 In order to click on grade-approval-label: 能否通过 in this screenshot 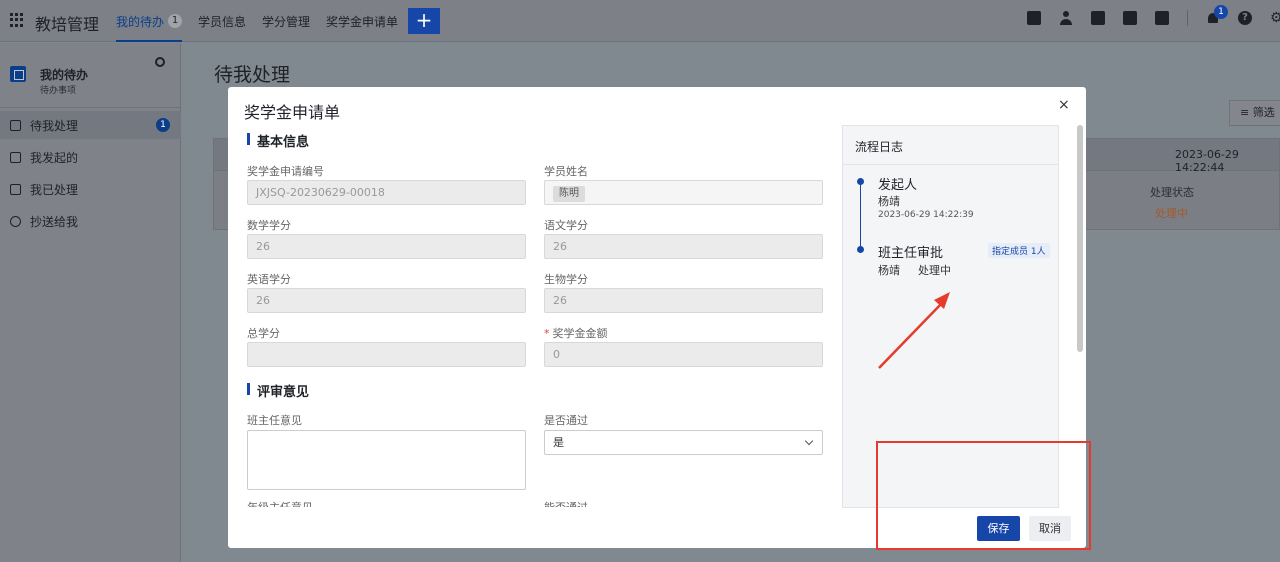, I will do `click(566, 503)`.